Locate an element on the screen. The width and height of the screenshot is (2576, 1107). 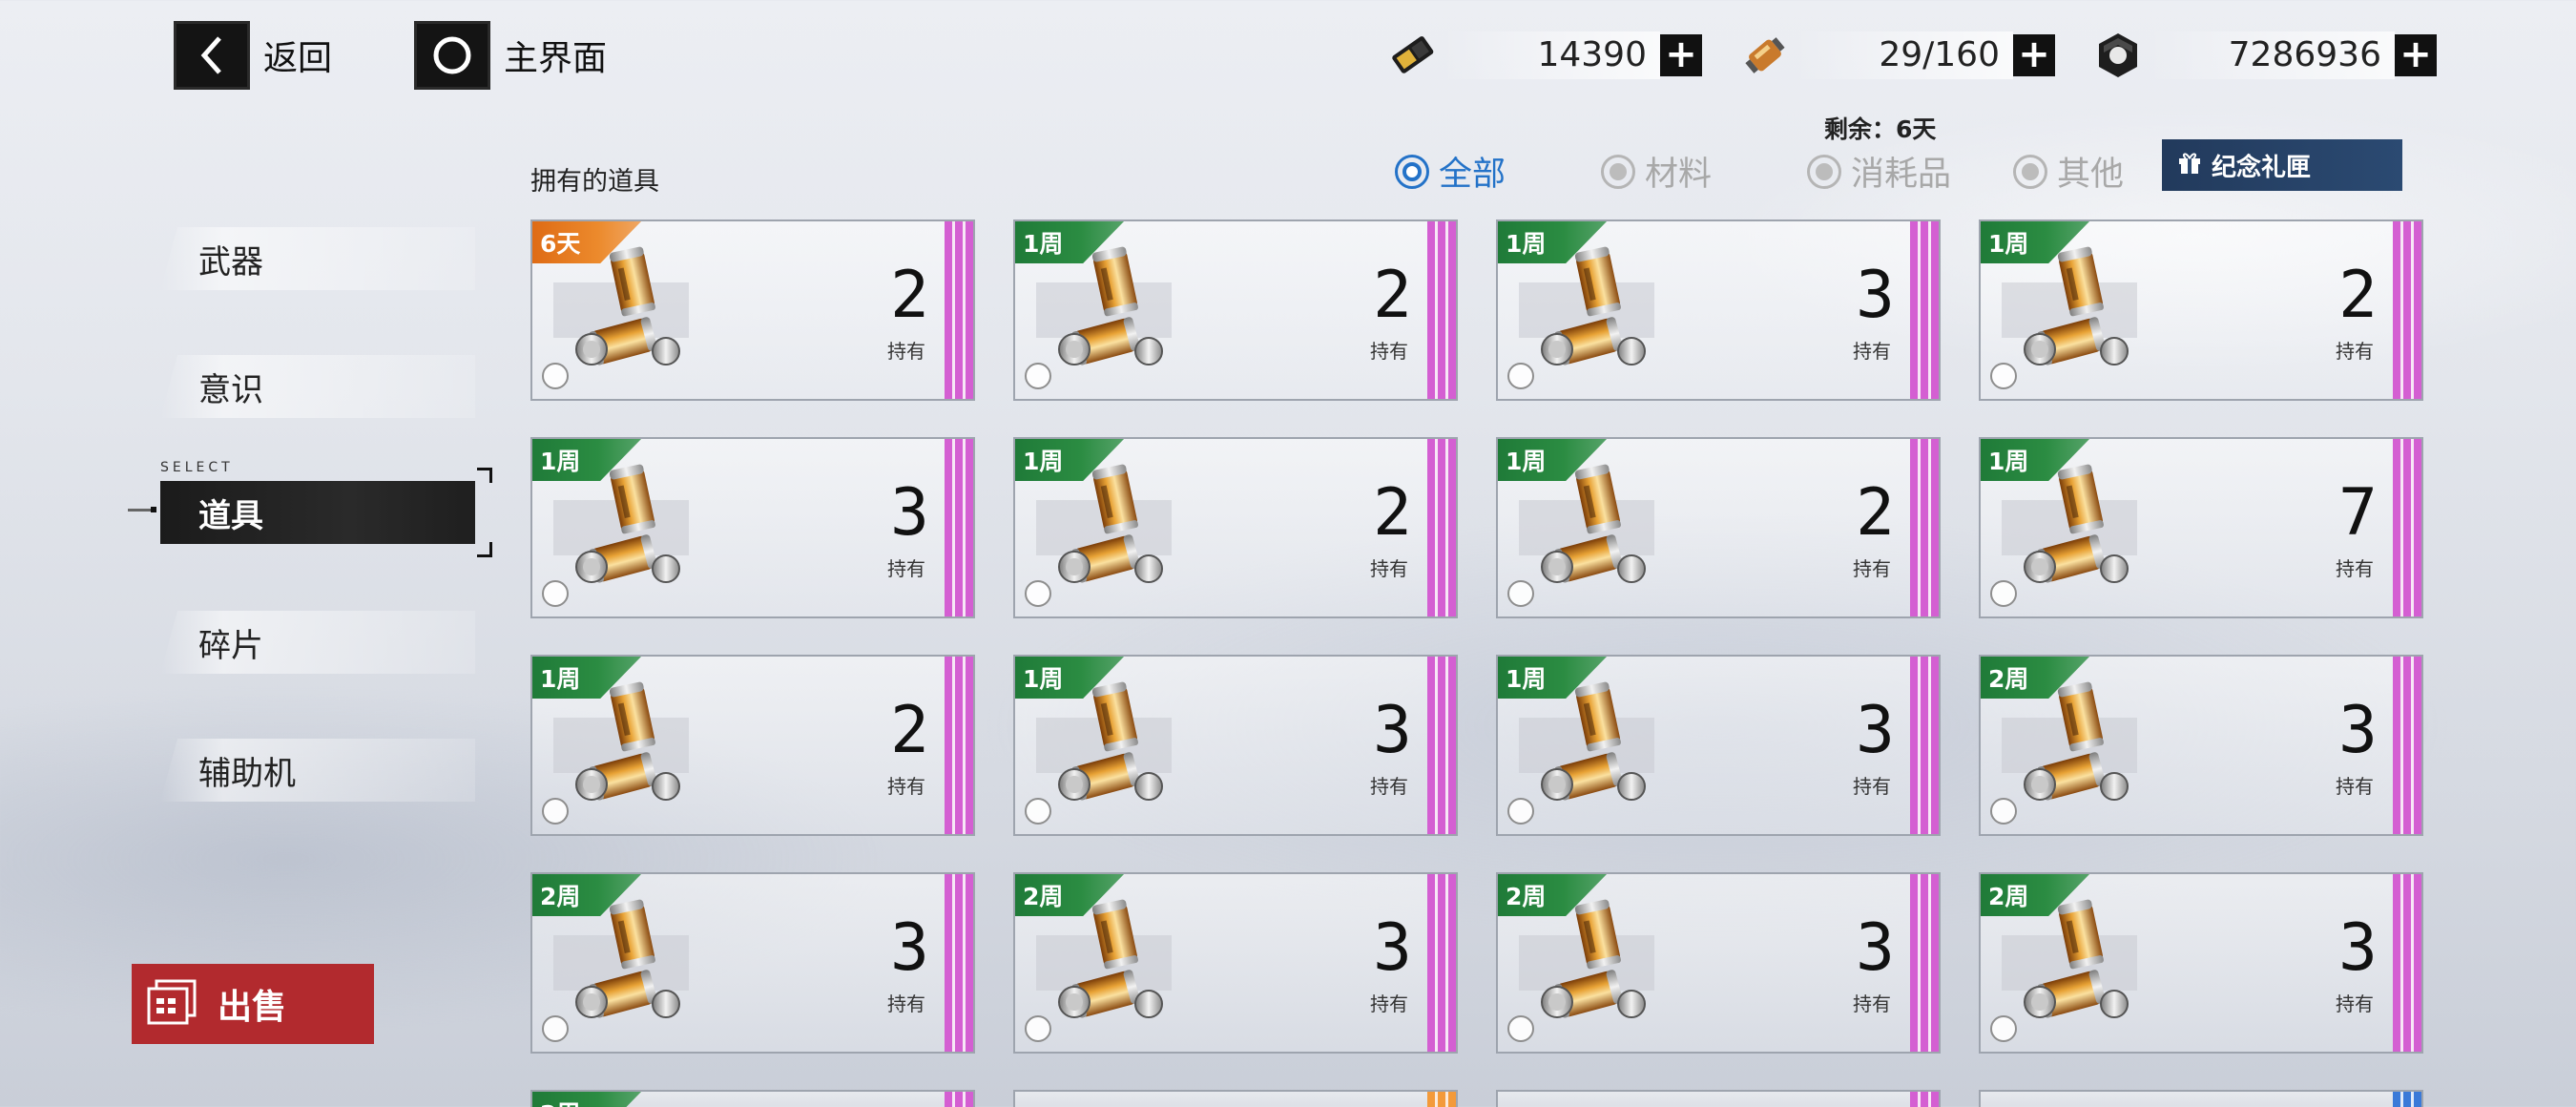
item-count: 7 is located at coordinates (2358, 513).